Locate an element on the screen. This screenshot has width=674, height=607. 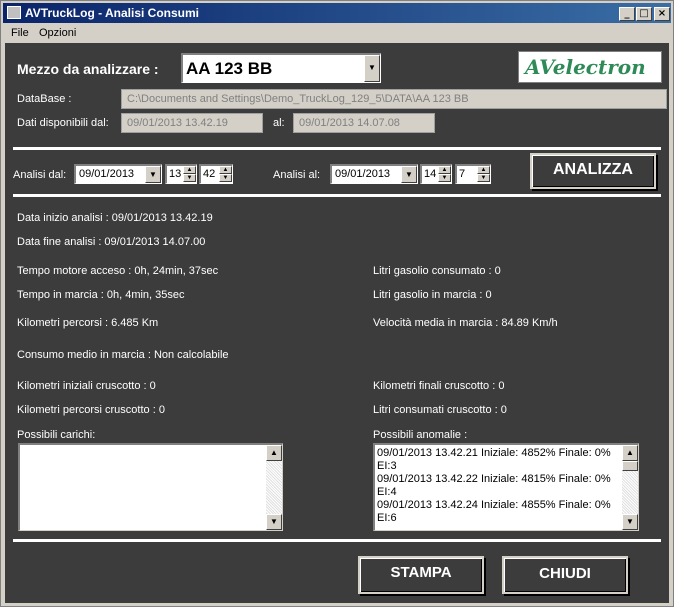
vehicle-value: AA 123 BB is located at coordinates (229, 68).